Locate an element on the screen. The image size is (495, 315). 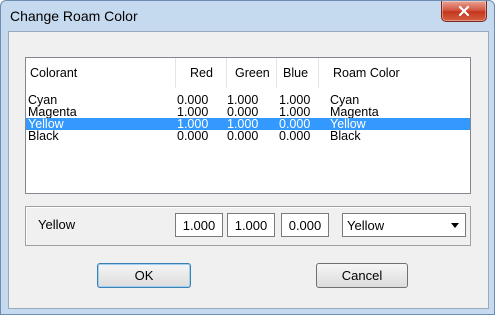
window-title: Change Roam Color is located at coordinates (74, 16).